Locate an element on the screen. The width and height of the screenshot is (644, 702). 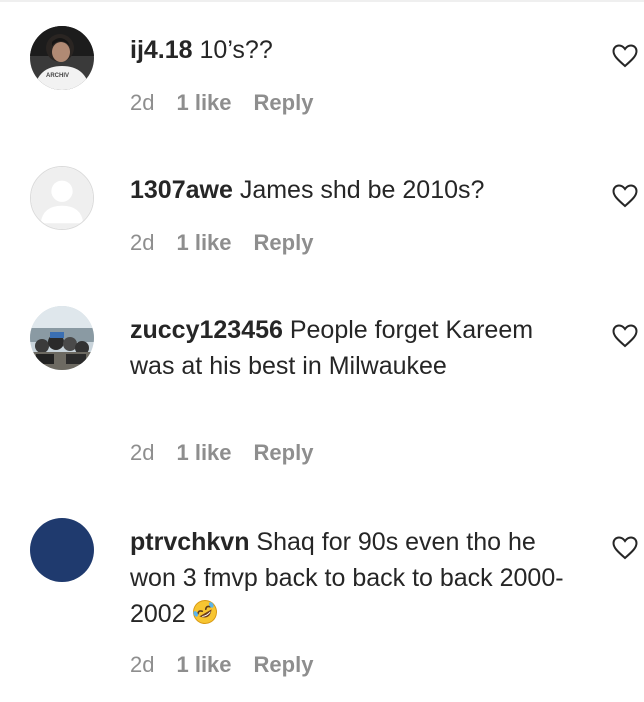
comment-username: zuccy123456 is located at coordinates (206, 330).